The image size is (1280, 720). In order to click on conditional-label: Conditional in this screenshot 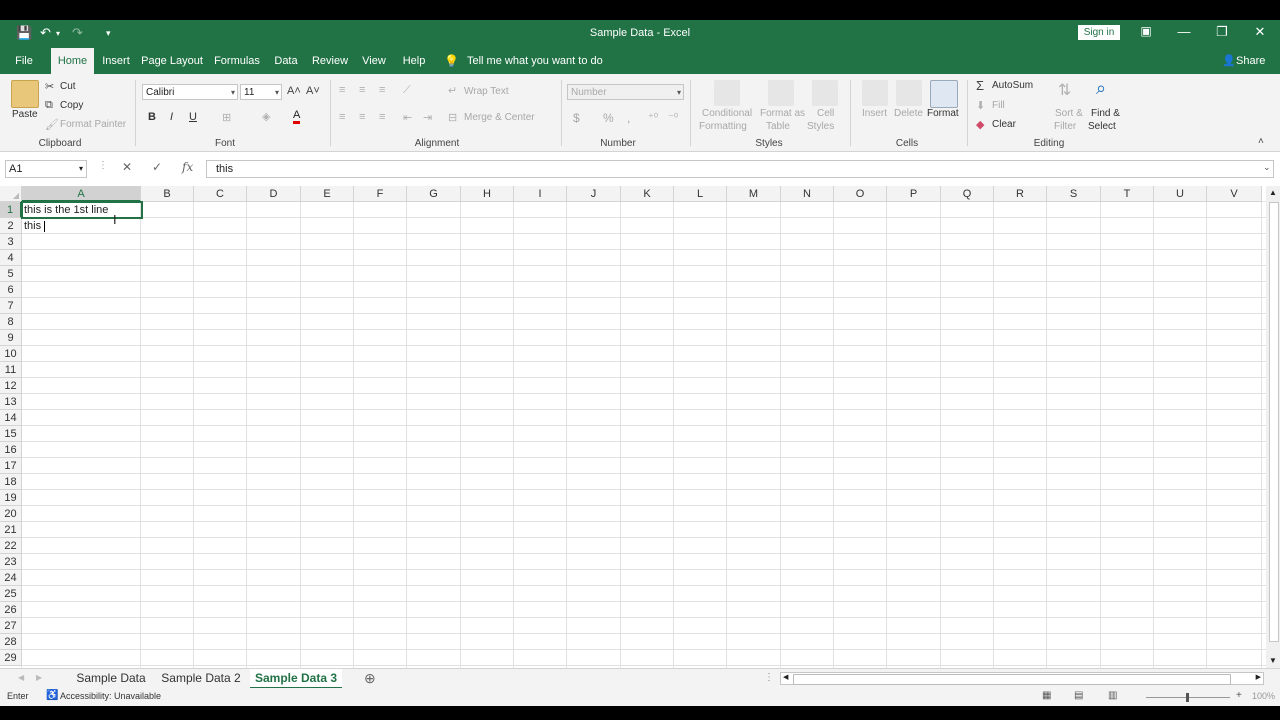, I will do `click(727, 113)`.